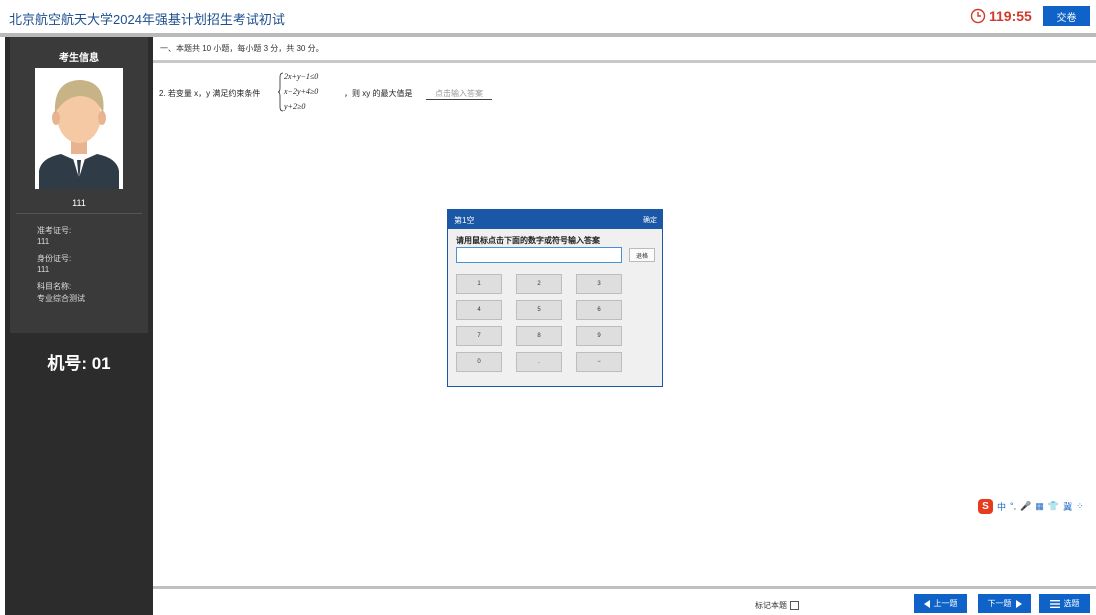 The image size is (1096, 615). Describe the element at coordinates (147, 19) in the screenshot. I see `exam-title: 北京航空航天大学2024年强基计划招生考试初试` at that location.